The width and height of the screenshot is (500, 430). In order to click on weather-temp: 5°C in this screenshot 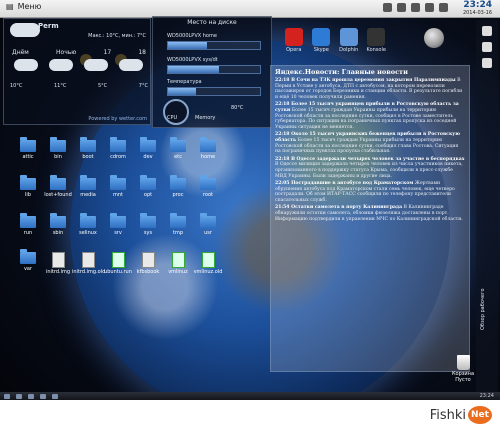, I will do `click(102, 86)`.